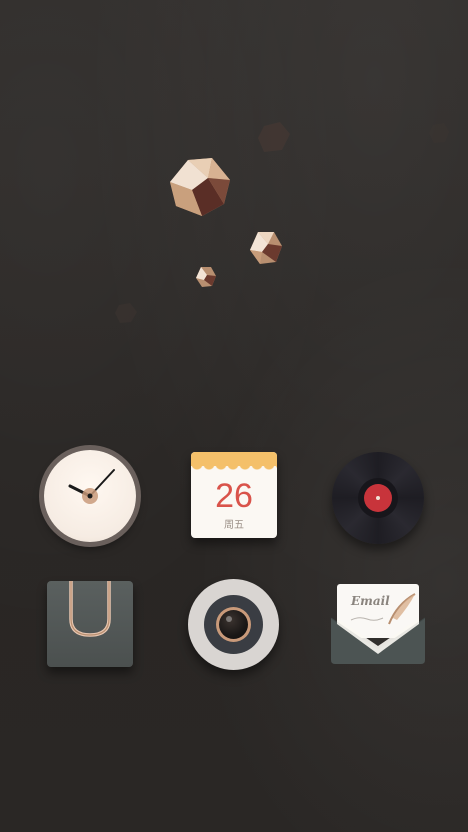 The image size is (468, 832). I want to click on lens-glass, so click(233, 624).